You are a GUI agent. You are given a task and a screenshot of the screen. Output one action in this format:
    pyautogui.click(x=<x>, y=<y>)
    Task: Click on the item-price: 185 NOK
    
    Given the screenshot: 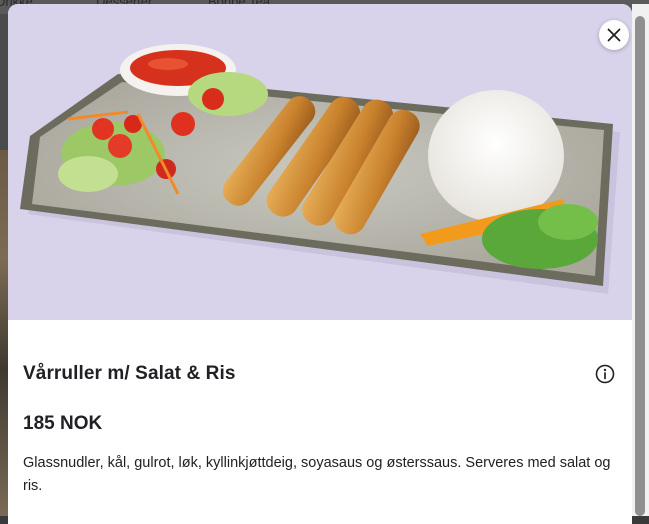 What is the action you would take?
    pyautogui.click(x=63, y=423)
    